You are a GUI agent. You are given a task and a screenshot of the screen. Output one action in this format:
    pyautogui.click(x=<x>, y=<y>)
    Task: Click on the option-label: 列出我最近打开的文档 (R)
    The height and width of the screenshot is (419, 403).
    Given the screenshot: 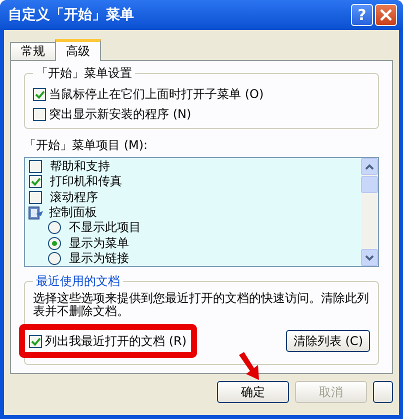 What is the action you would take?
    pyautogui.click(x=116, y=341)
    